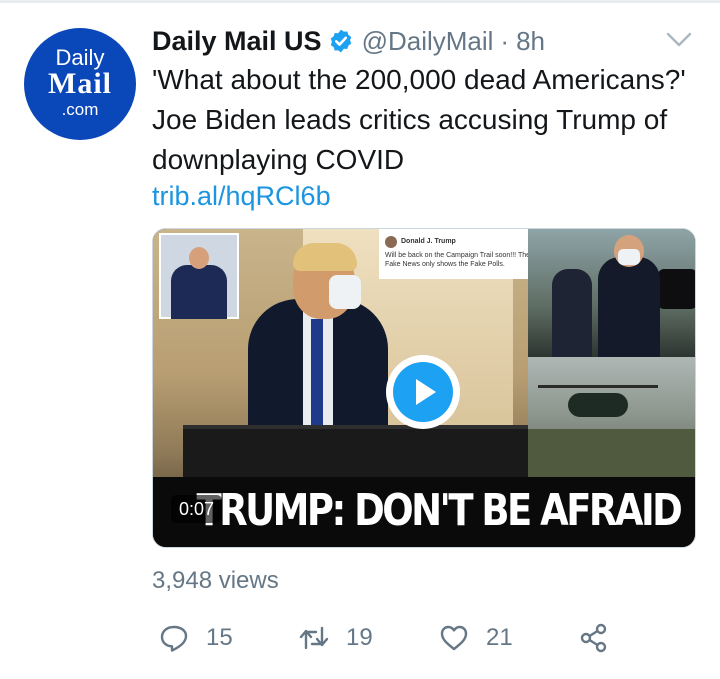 This screenshot has height=679, width=720. I want to click on top-divider, so click(360, 1).